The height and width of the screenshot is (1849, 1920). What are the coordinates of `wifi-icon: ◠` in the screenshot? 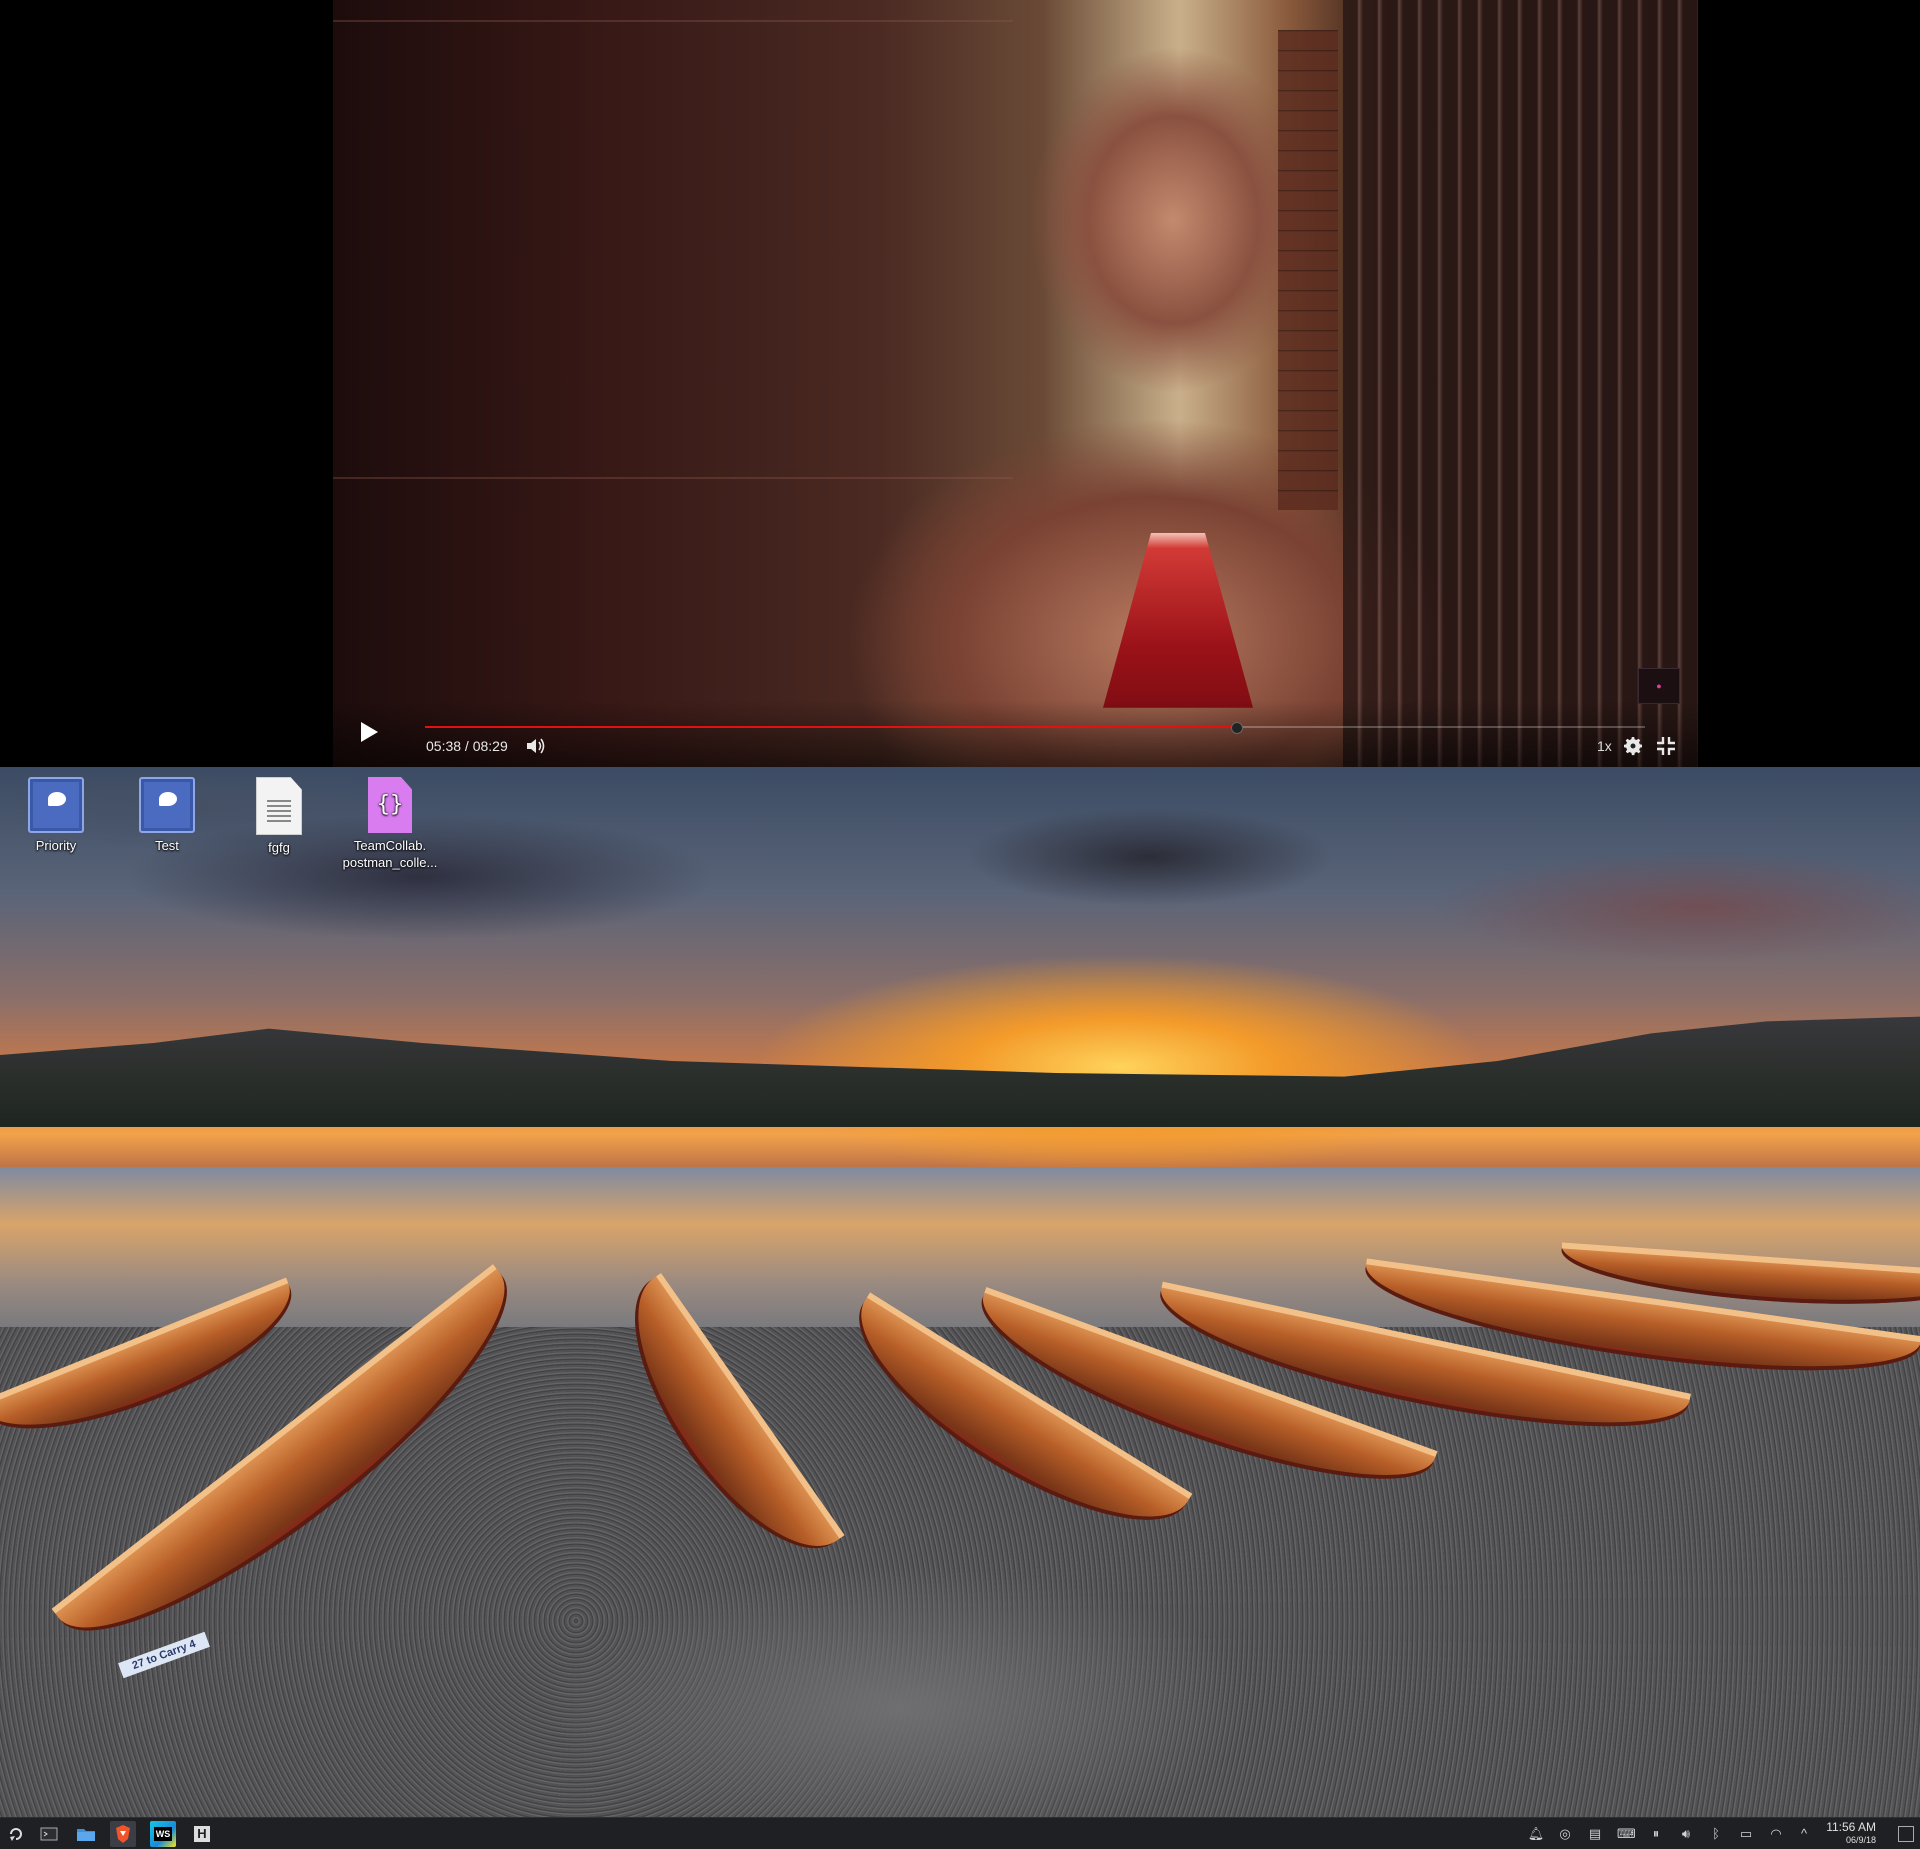 It's located at (1776, 1834).